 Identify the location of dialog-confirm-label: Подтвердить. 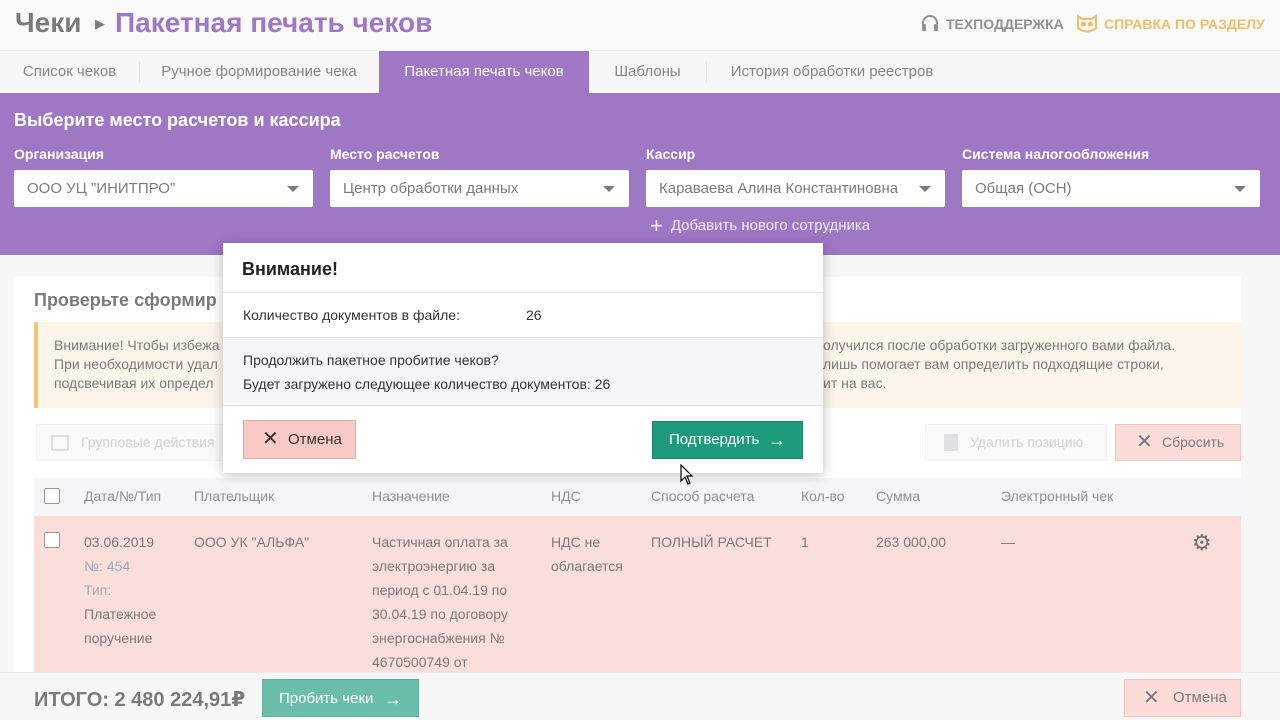
(714, 439).